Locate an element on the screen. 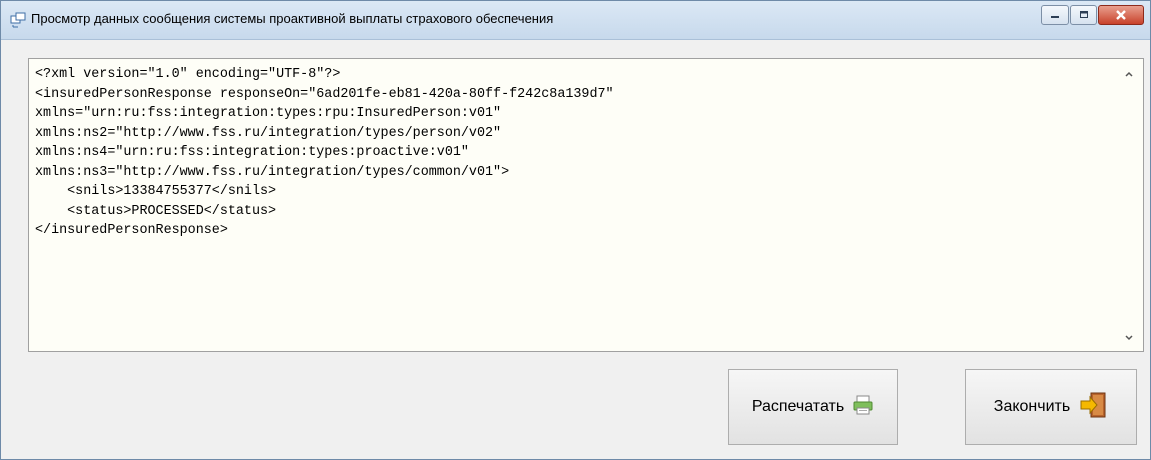 Image resolution: width=1151 pixels, height=460 pixels. print-button: Распечатать is located at coordinates (813, 407).